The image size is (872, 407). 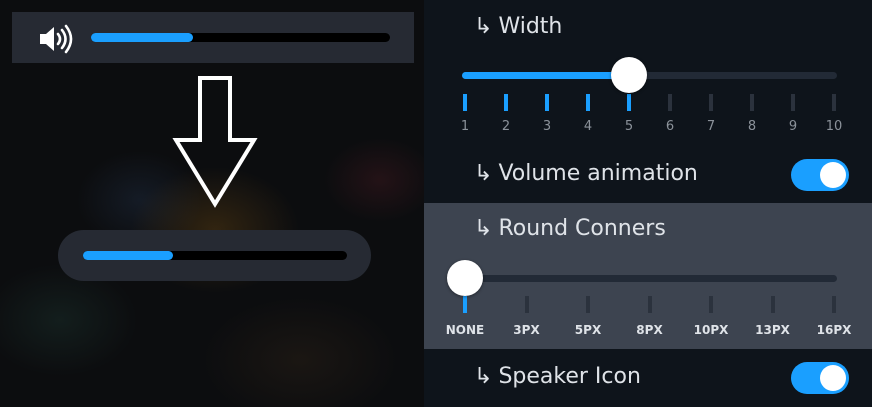 What do you see at coordinates (670, 126) in the screenshot?
I see `slider-tick-label: 6` at bounding box center [670, 126].